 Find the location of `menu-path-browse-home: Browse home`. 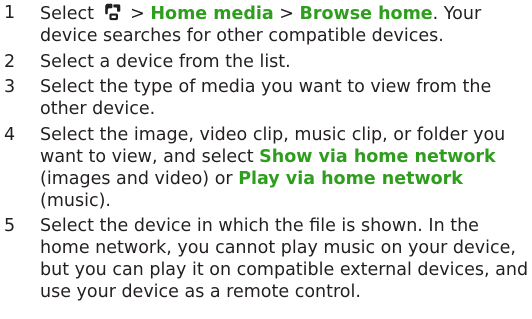

menu-path-browse-home: Browse home is located at coordinates (366, 14).